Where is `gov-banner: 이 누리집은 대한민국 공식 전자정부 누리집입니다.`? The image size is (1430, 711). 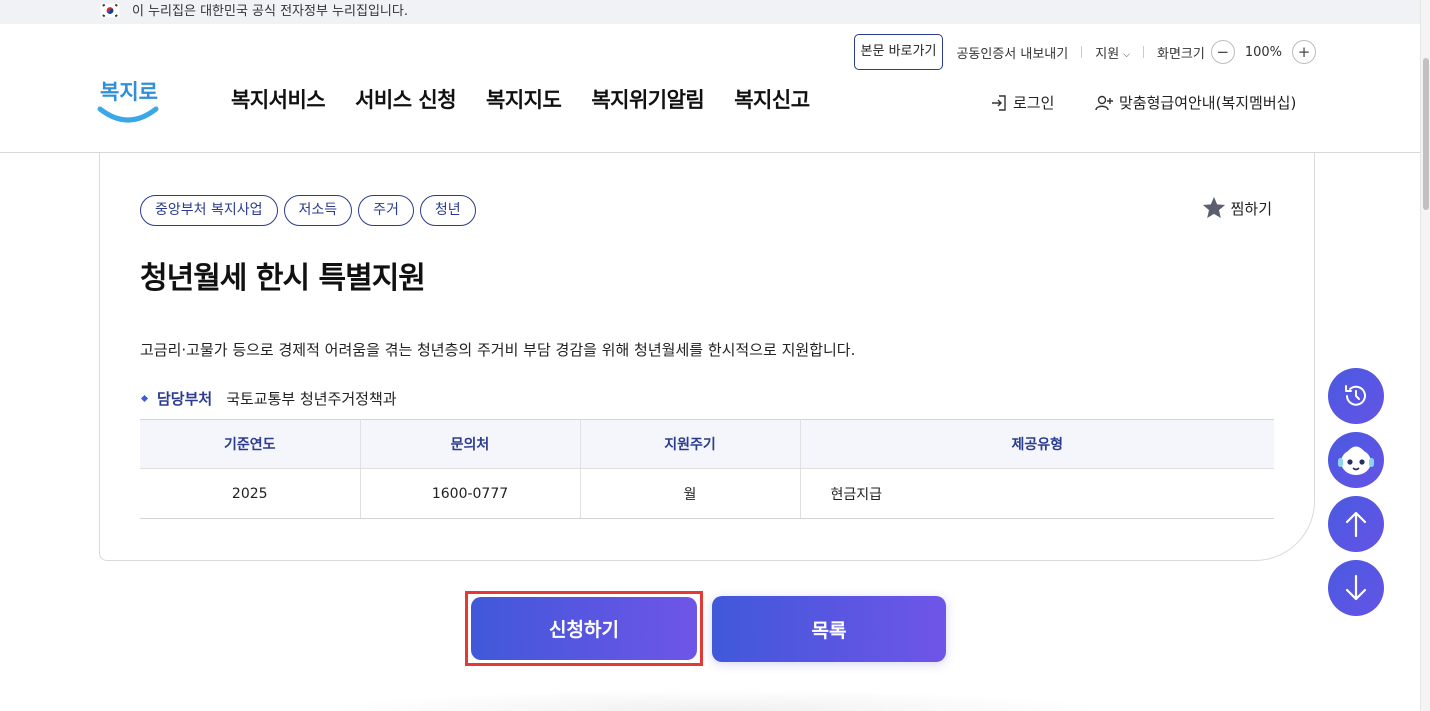 gov-banner: 이 누리집은 대한민국 공식 전자정부 누리집입니다. is located at coordinates (710, 12).